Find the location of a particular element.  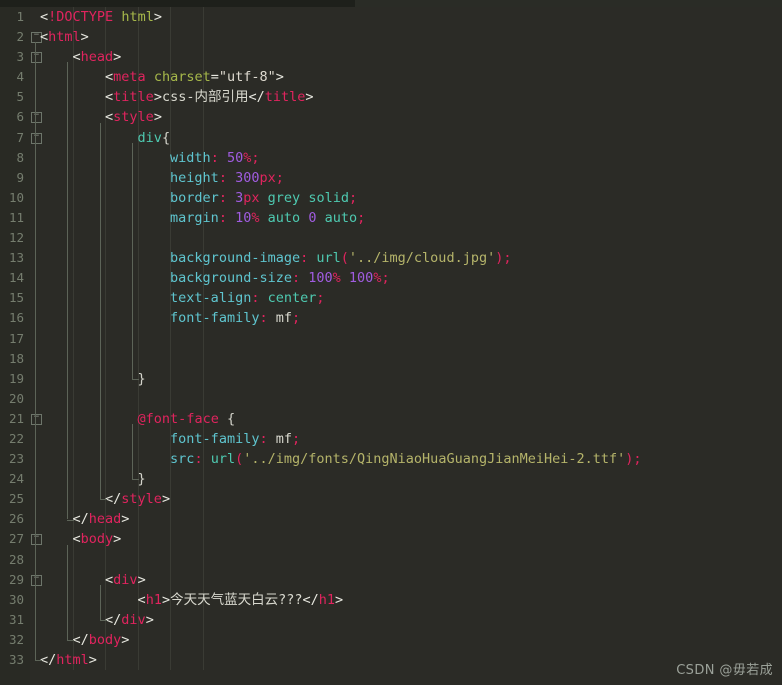

code-line: 9 height: 300px; is located at coordinates (391, 178).